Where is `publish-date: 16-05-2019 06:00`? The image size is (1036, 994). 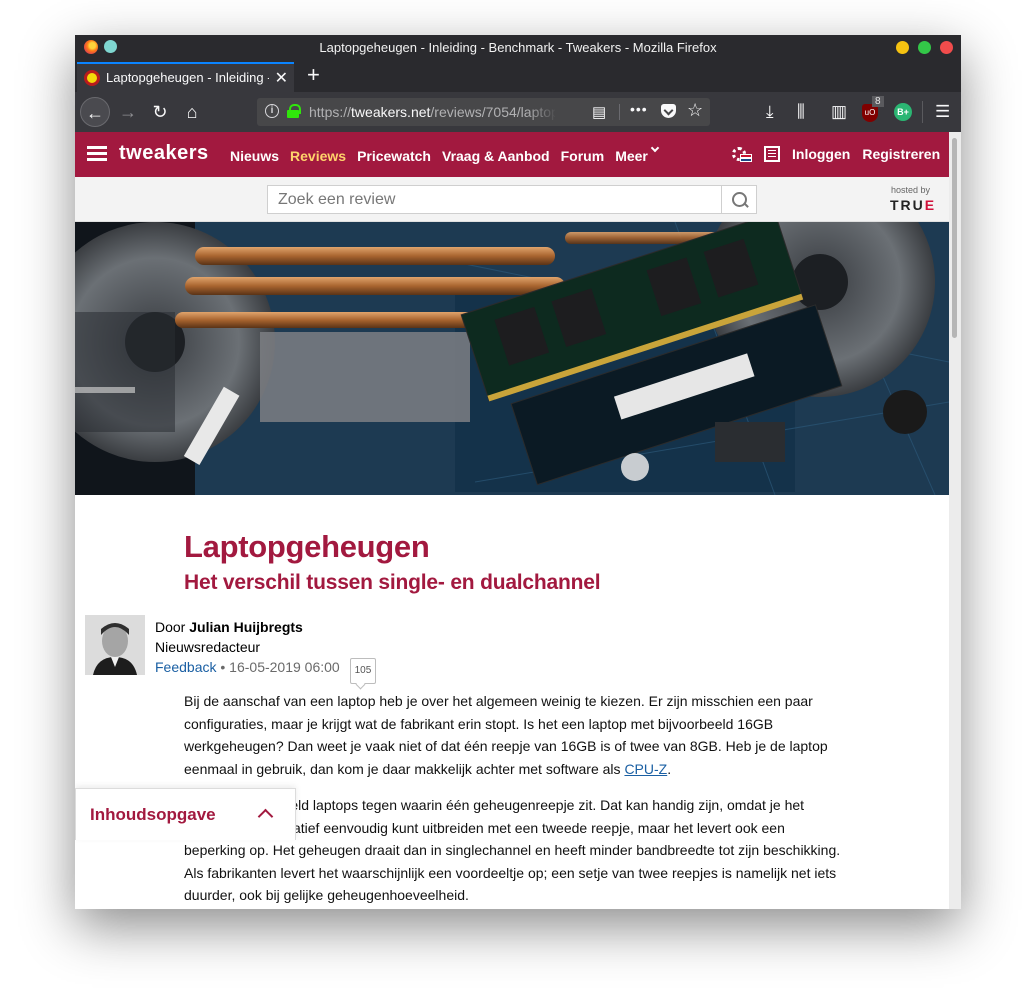
publish-date: 16-05-2019 06:00 is located at coordinates (284, 667).